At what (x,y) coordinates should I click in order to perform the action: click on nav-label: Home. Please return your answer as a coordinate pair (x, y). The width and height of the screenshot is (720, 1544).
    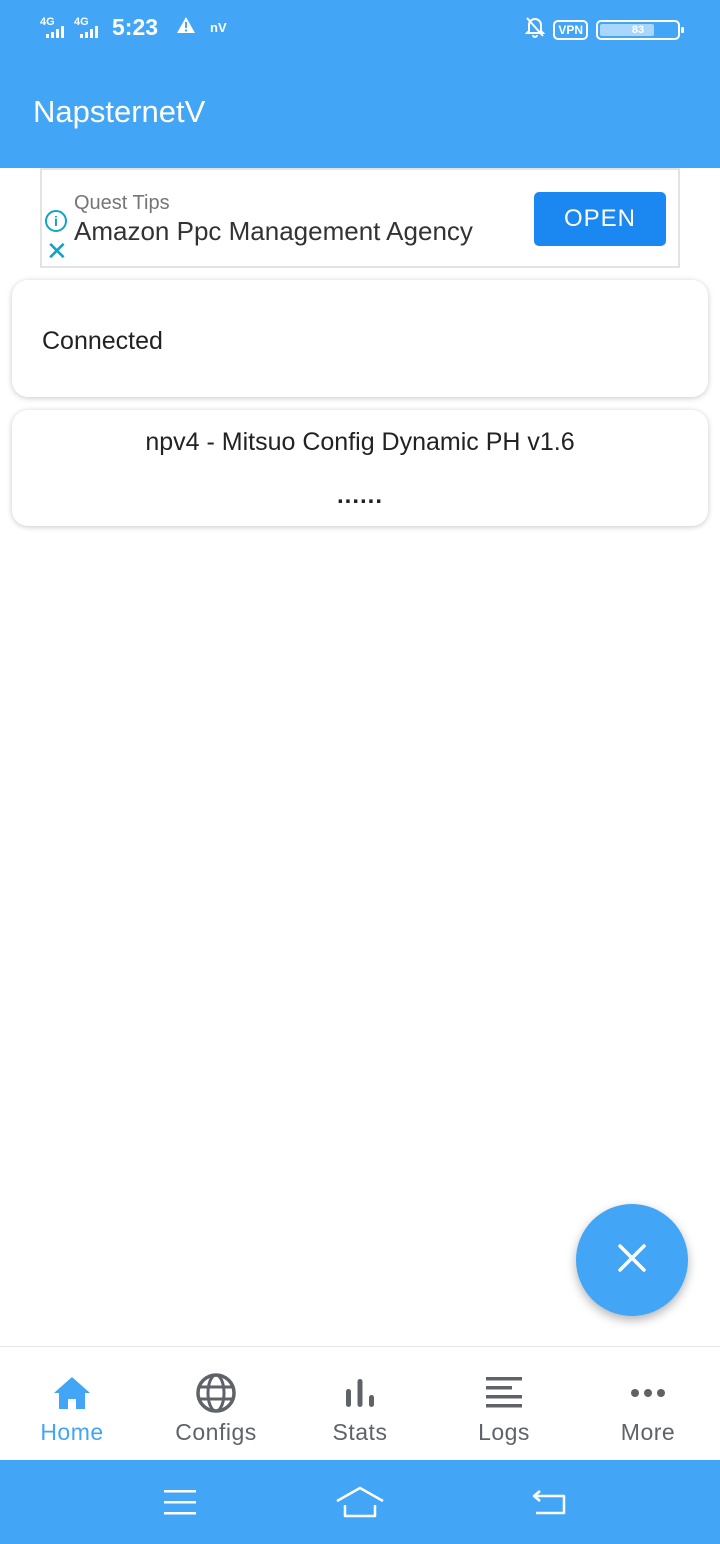
    Looking at the image, I should click on (72, 1432).